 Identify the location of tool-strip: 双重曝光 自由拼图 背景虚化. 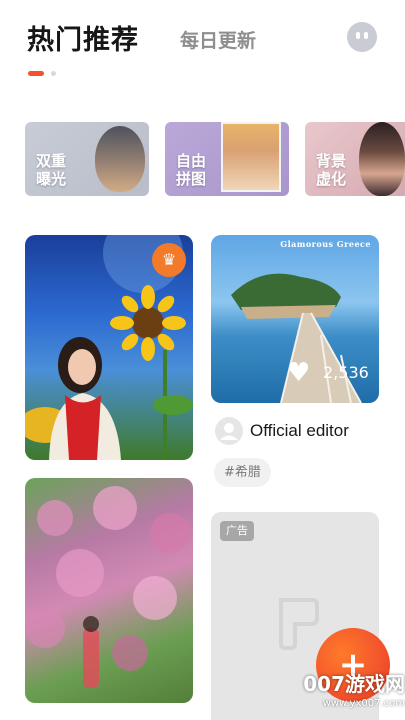
(202, 160).